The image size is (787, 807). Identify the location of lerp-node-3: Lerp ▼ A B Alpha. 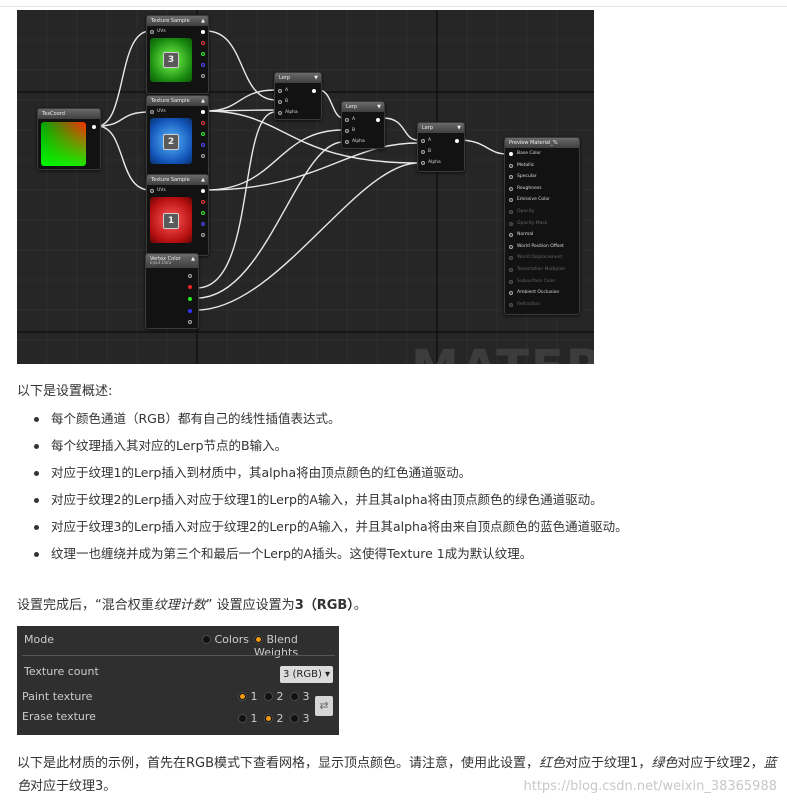
(441, 147).